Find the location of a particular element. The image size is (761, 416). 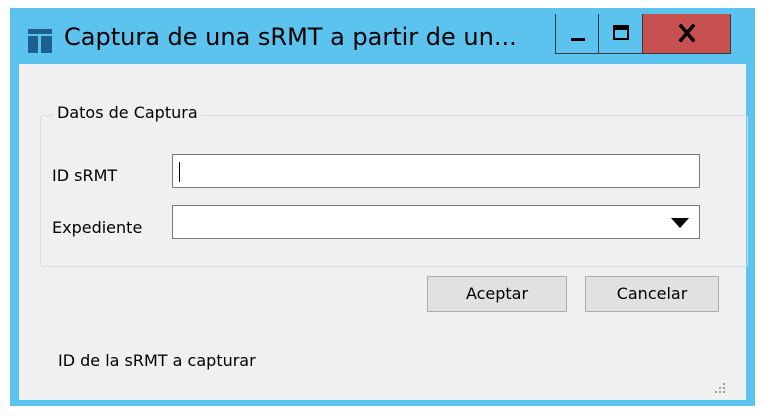

close-icon is located at coordinates (687, 33).